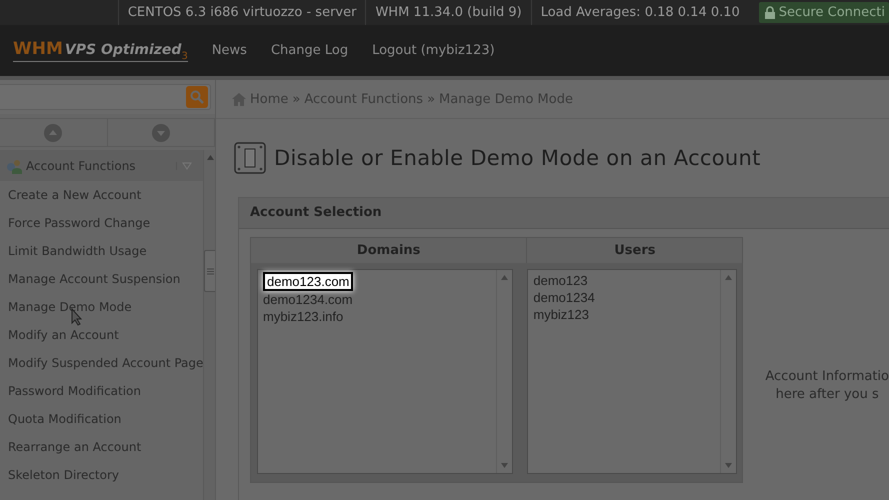 This screenshot has height=500, width=889. I want to click on menu-item: Manage Account Suspension, so click(102, 279).